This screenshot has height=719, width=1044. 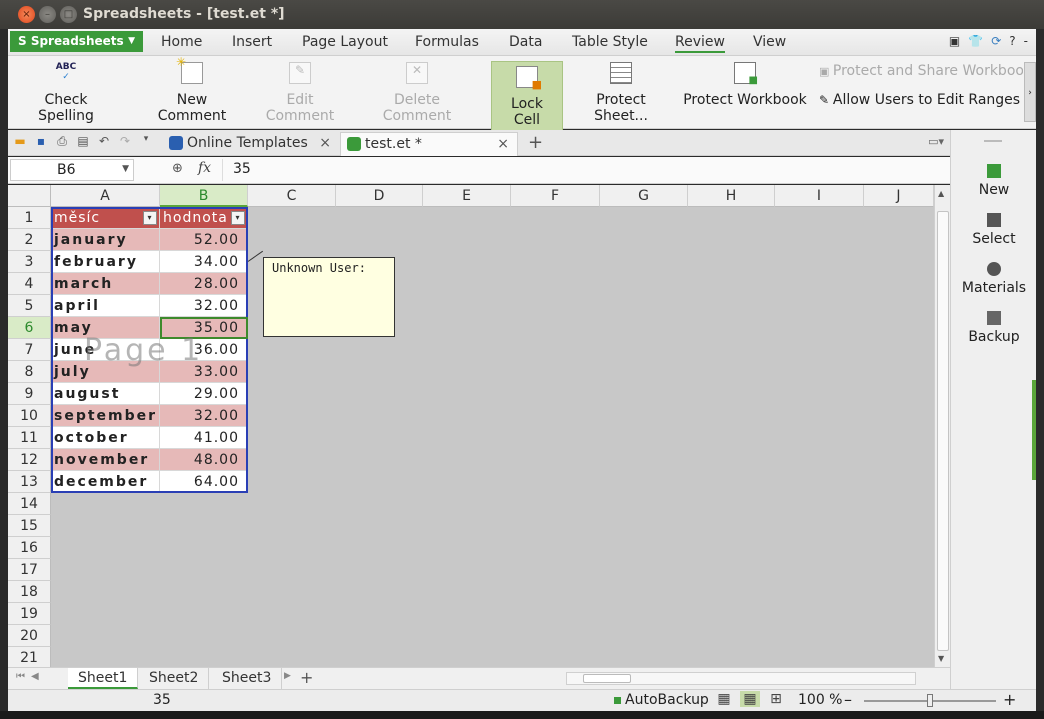 What do you see at coordinates (29, 504) in the screenshot?
I see `row-header-14: 14` at bounding box center [29, 504].